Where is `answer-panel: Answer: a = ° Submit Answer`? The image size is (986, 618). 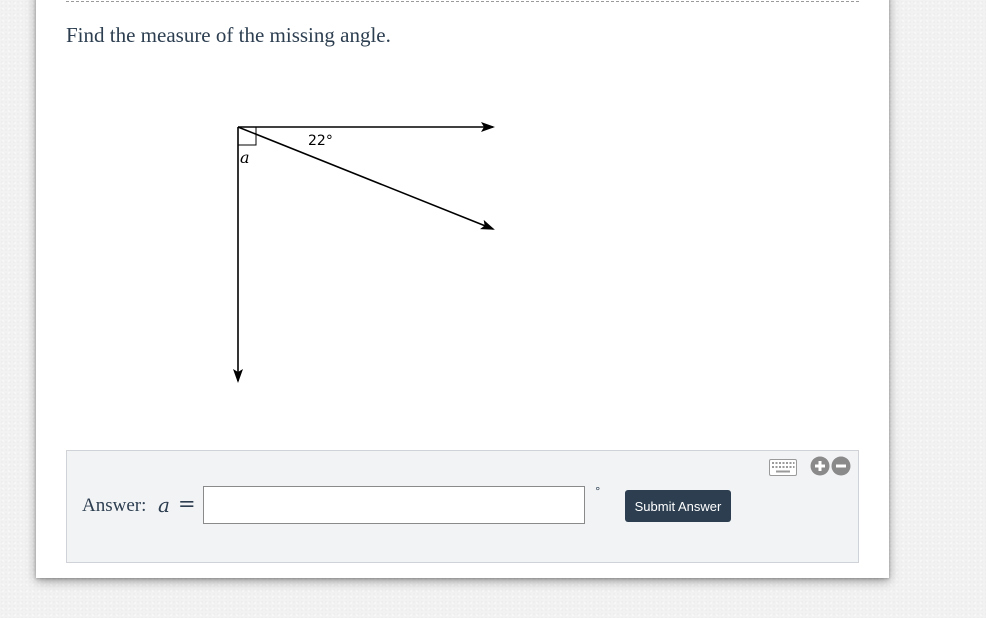 answer-panel: Answer: a = ° Submit Answer is located at coordinates (462, 506).